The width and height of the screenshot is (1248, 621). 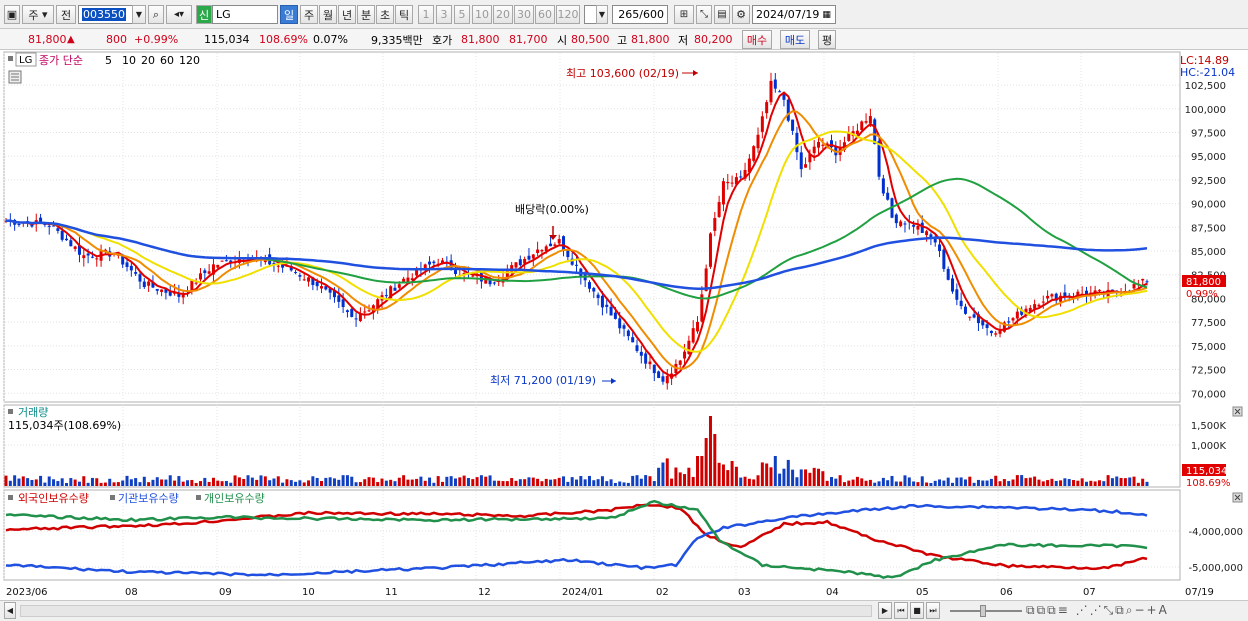 I want to click on n3-button: 3, so click(x=444, y=14).